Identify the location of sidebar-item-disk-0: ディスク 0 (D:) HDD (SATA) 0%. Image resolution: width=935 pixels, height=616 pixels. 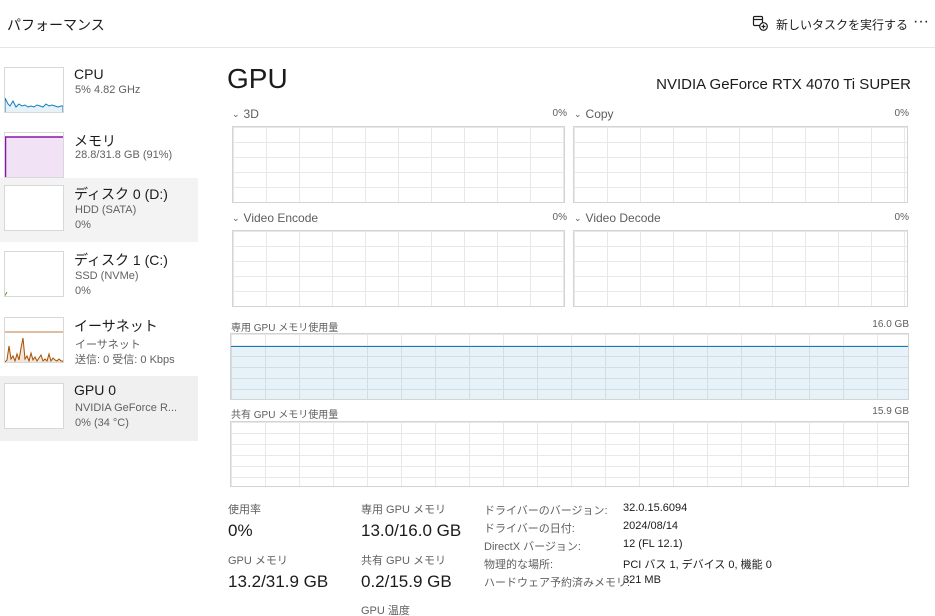
(99, 210).